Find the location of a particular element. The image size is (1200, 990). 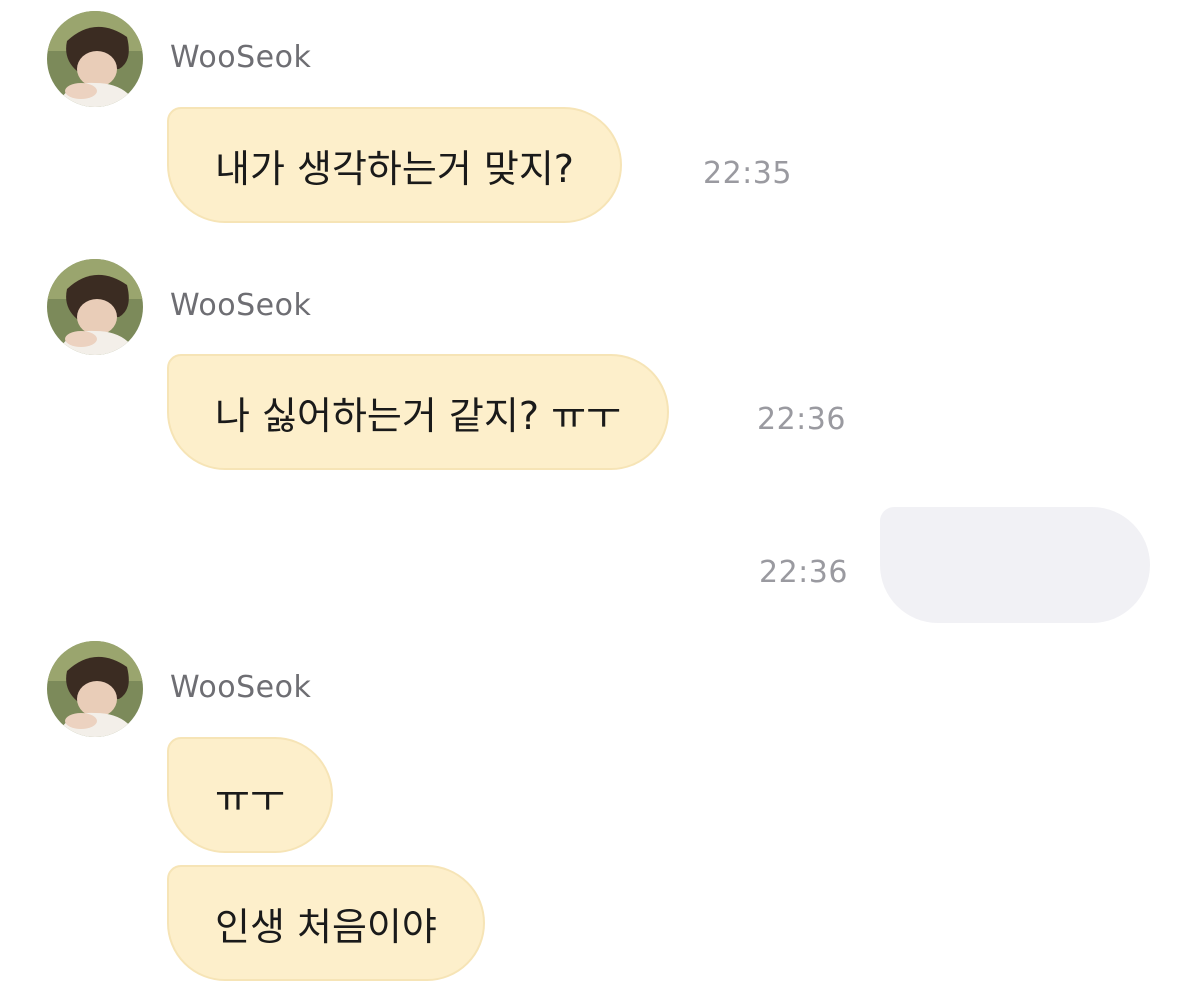

message-bubble: ㅠㅜ is located at coordinates (250, 795).